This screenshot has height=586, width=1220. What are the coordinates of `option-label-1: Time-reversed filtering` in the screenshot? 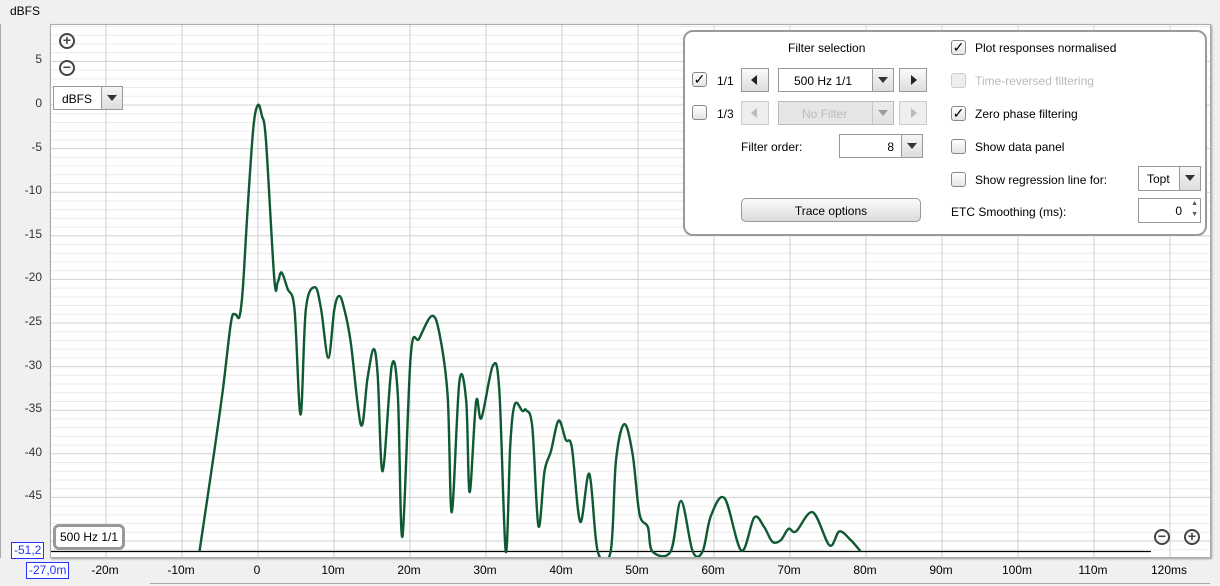 It's located at (1034, 81).